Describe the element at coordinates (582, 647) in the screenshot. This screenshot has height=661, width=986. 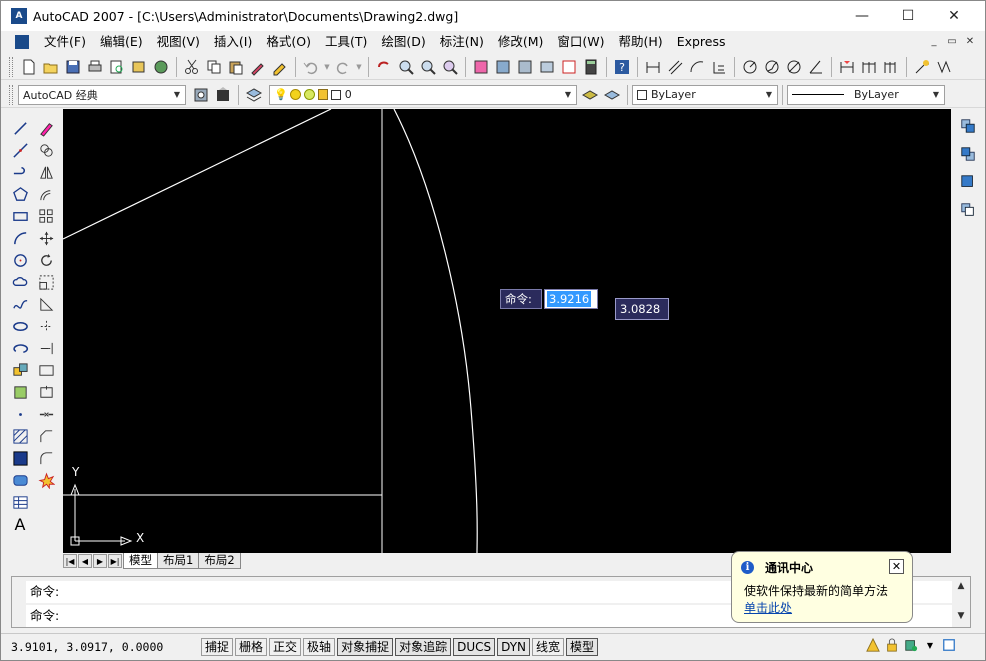
I see `model-toggle: 模型` at that location.